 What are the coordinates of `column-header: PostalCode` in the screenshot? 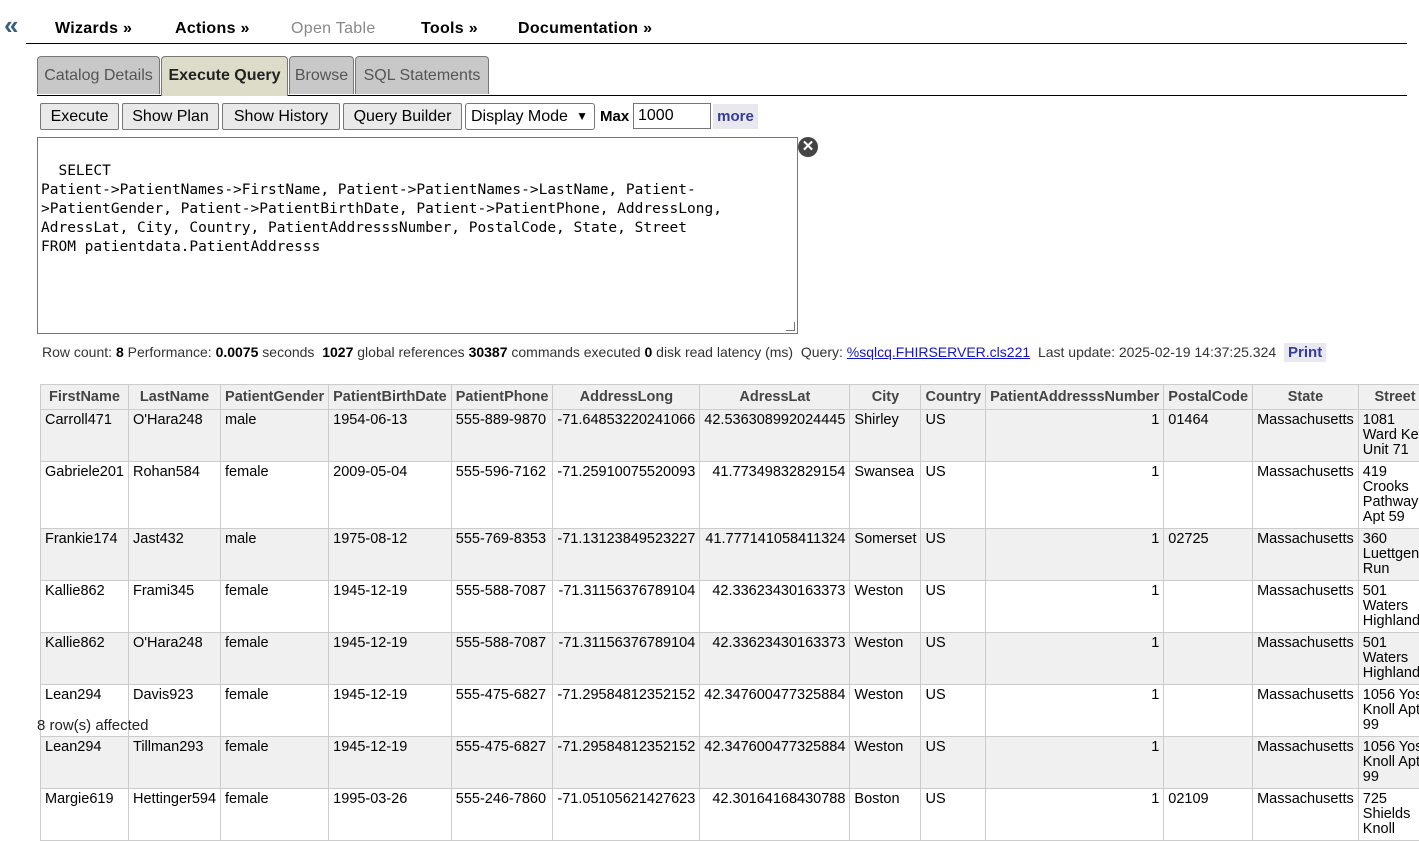 It's located at (1208, 397).